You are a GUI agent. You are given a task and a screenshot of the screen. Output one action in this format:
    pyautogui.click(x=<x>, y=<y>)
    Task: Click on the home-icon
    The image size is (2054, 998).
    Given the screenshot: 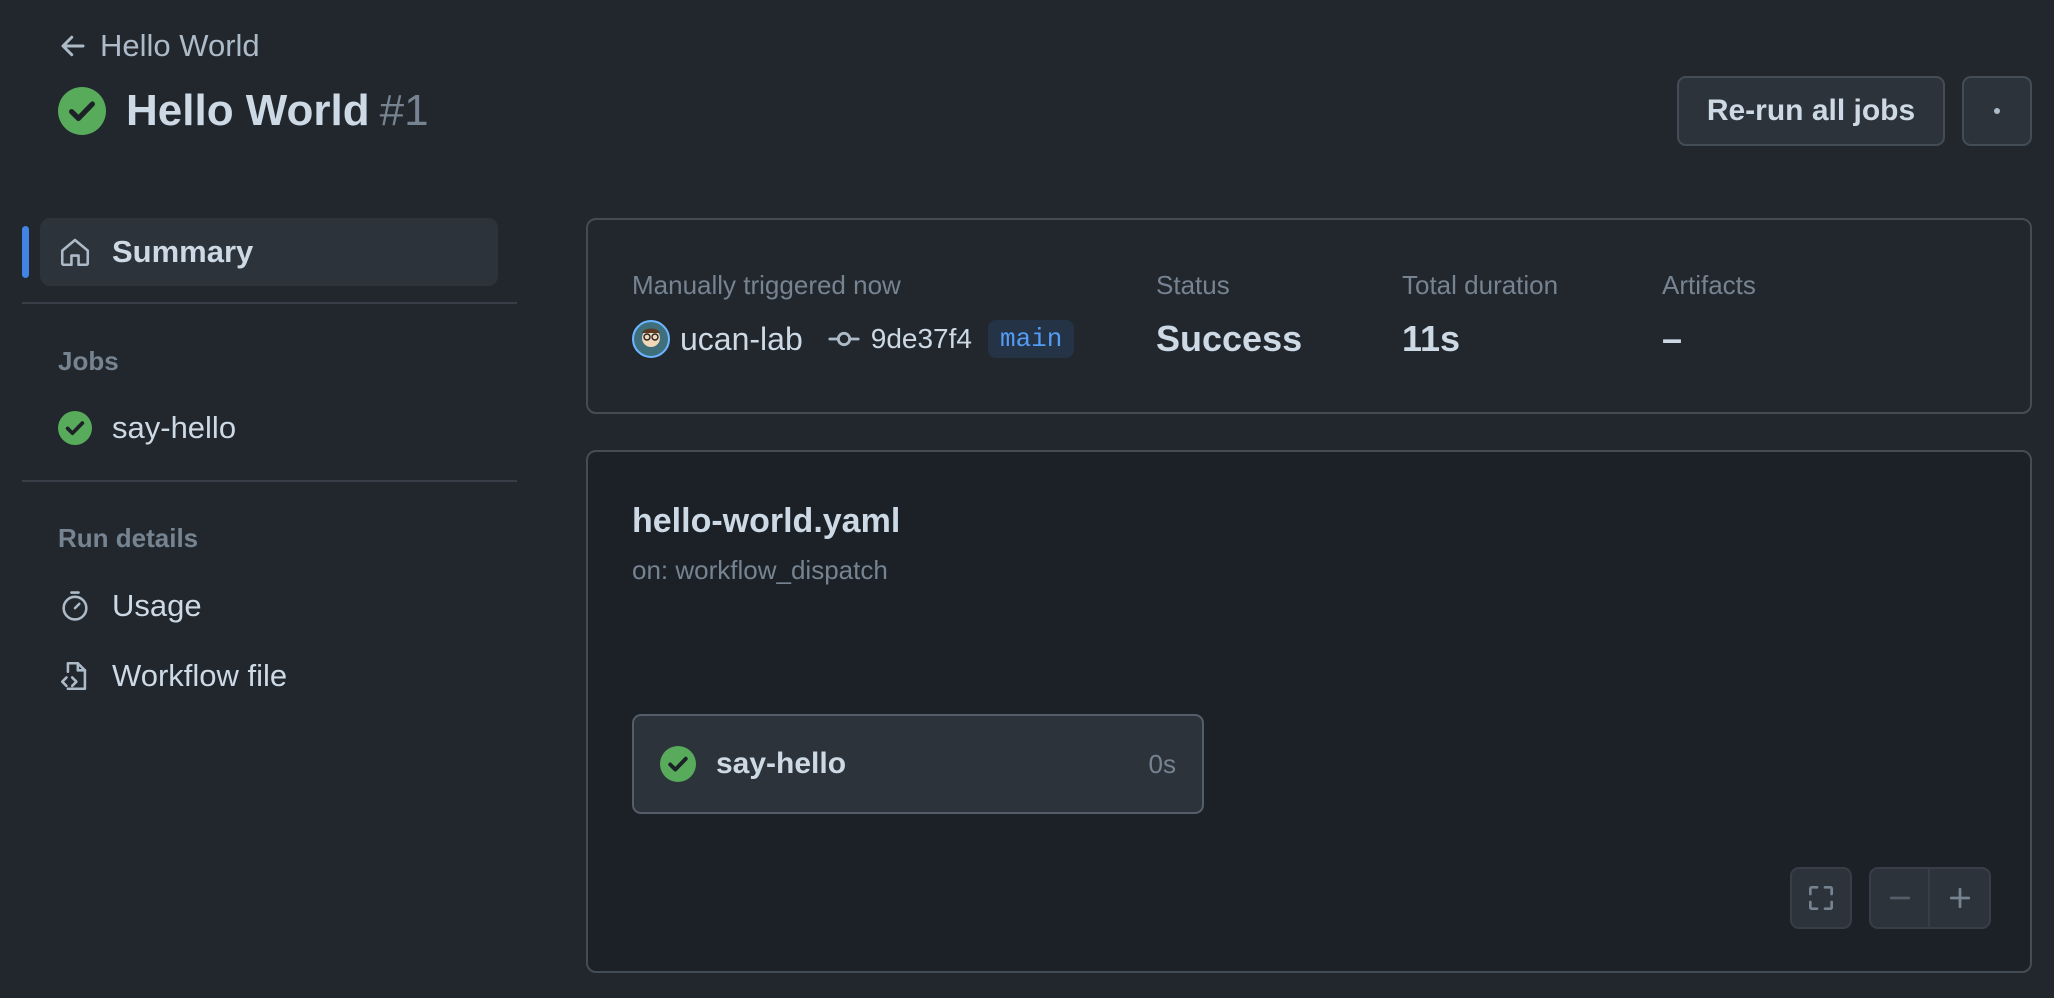 What is the action you would take?
    pyautogui.click(x=75, y=252)
    